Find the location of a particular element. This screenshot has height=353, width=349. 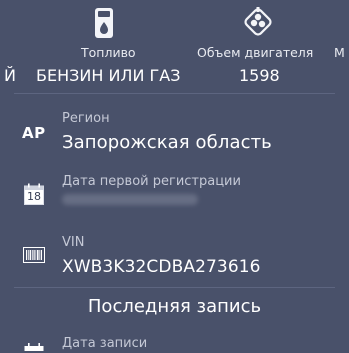

calendar-day-text: 18 is located at coordinates (34, 196).